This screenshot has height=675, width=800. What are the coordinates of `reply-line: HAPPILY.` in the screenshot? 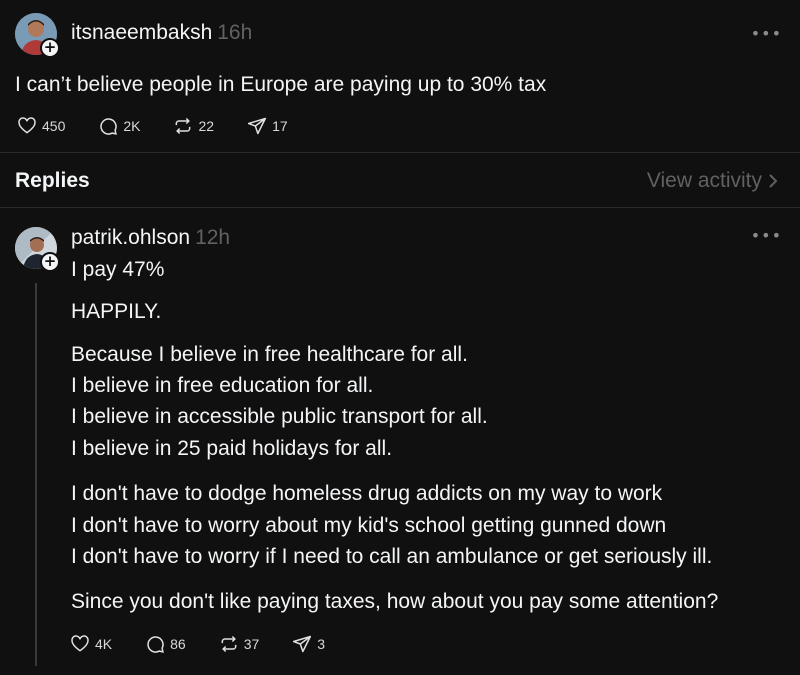 It's located at (116, 311).